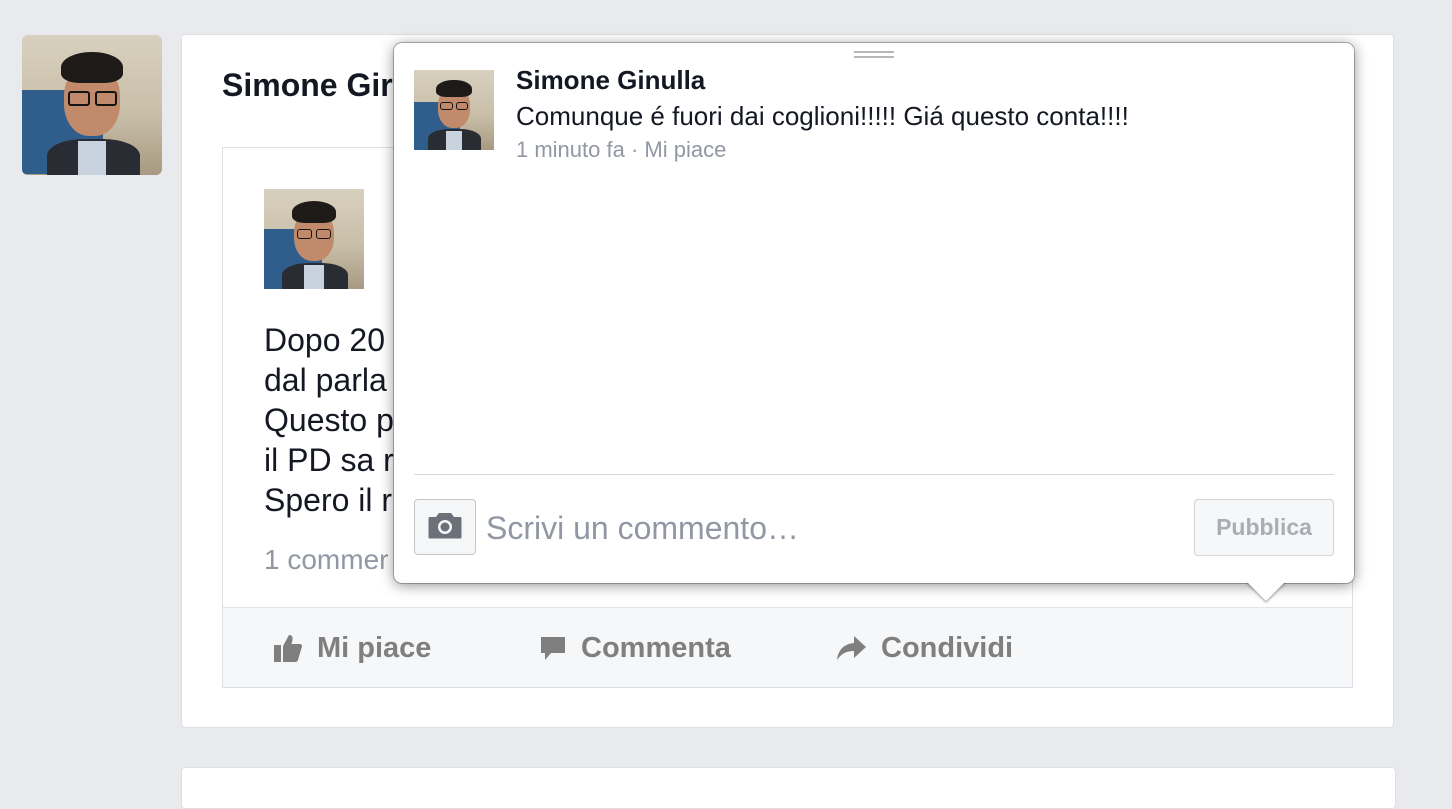 This screenshot has height=809, width=1452. I want to click on comment-label: Commenta, so click(656, 647).